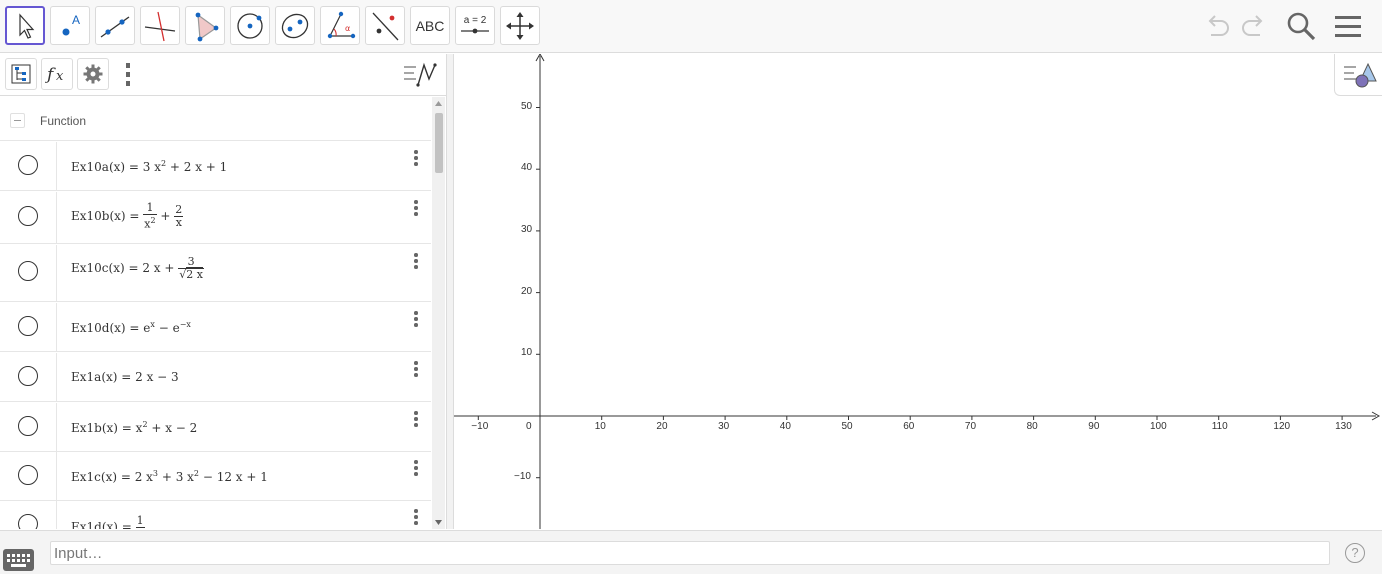 The width and height of the screenshot is (1382, 576). What do you see at coordinates (57, 74) in the screenshot?
I see `auxiliary-objects-button: ƒ x` at bounding box center [57, 74].